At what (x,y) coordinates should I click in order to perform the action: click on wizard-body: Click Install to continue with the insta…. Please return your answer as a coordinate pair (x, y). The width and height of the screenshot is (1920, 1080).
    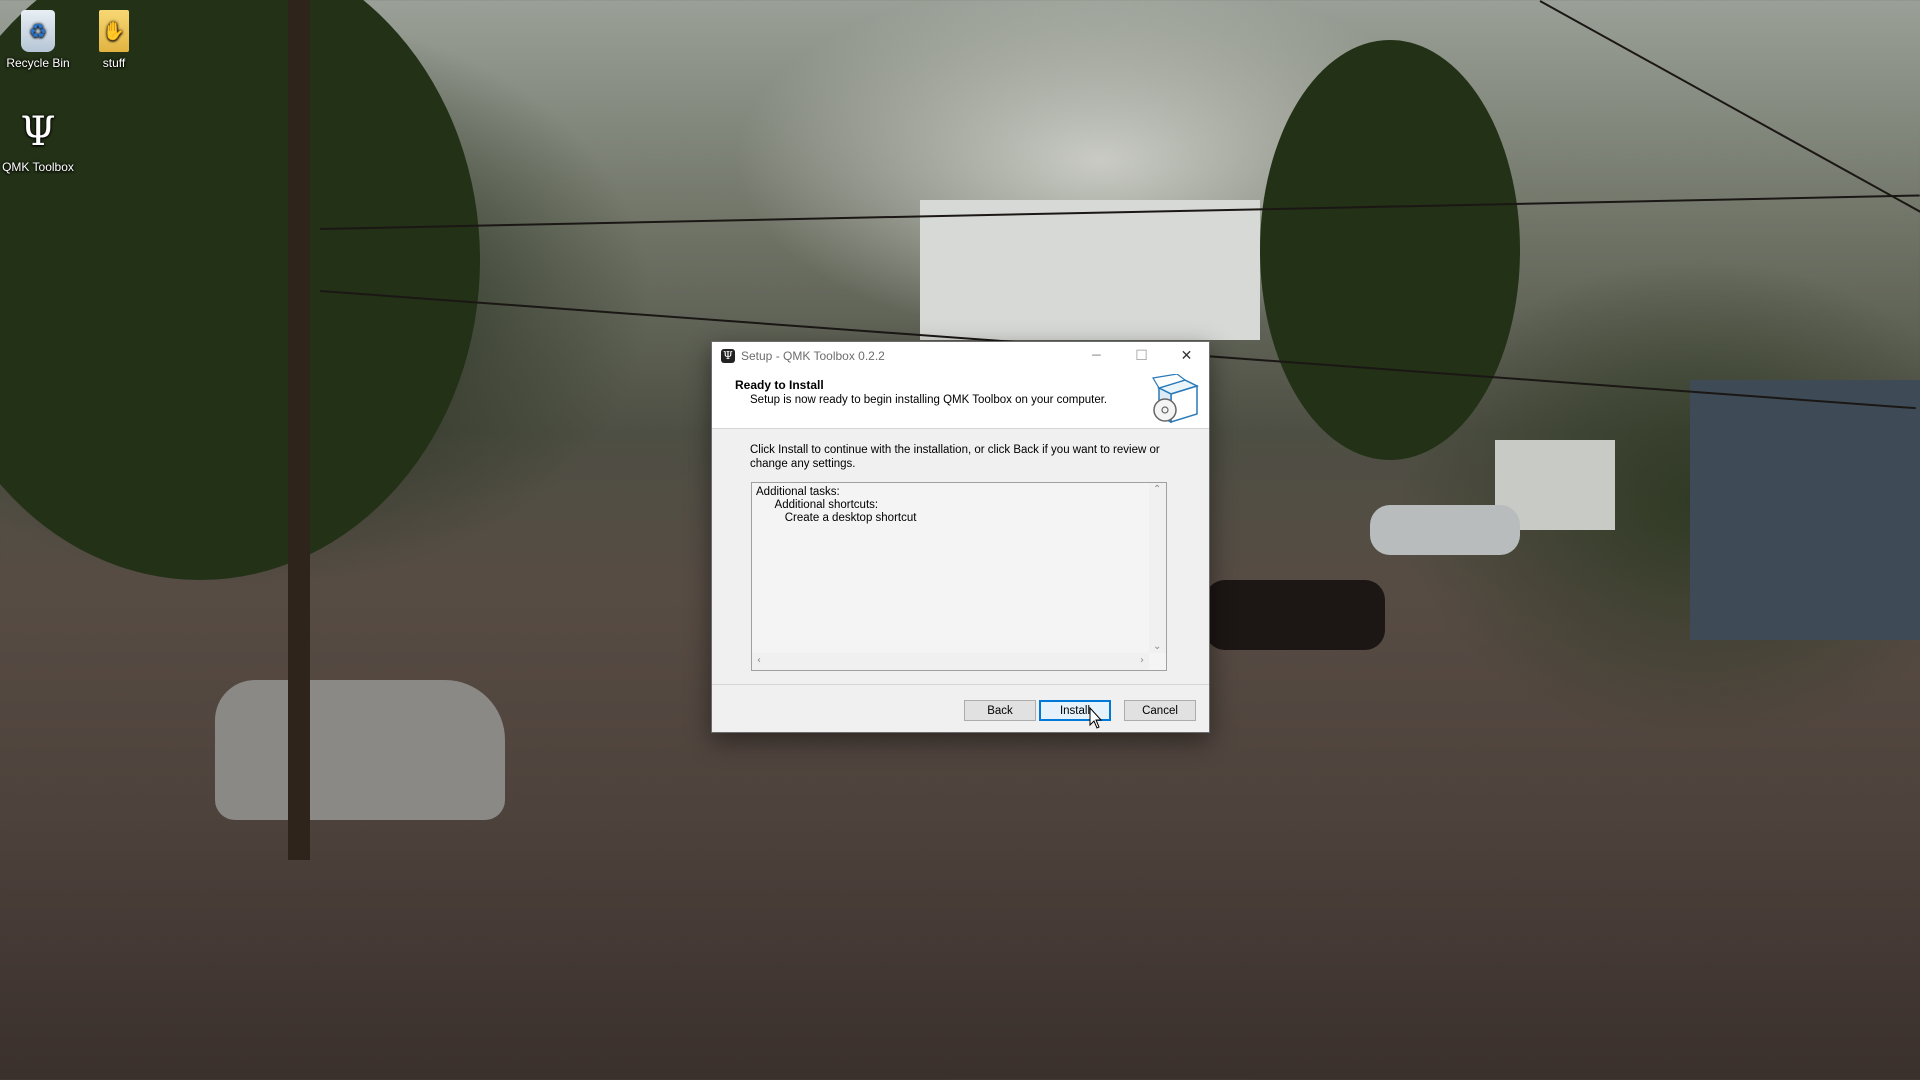
    Looking at the image, I should click on (960, 555).